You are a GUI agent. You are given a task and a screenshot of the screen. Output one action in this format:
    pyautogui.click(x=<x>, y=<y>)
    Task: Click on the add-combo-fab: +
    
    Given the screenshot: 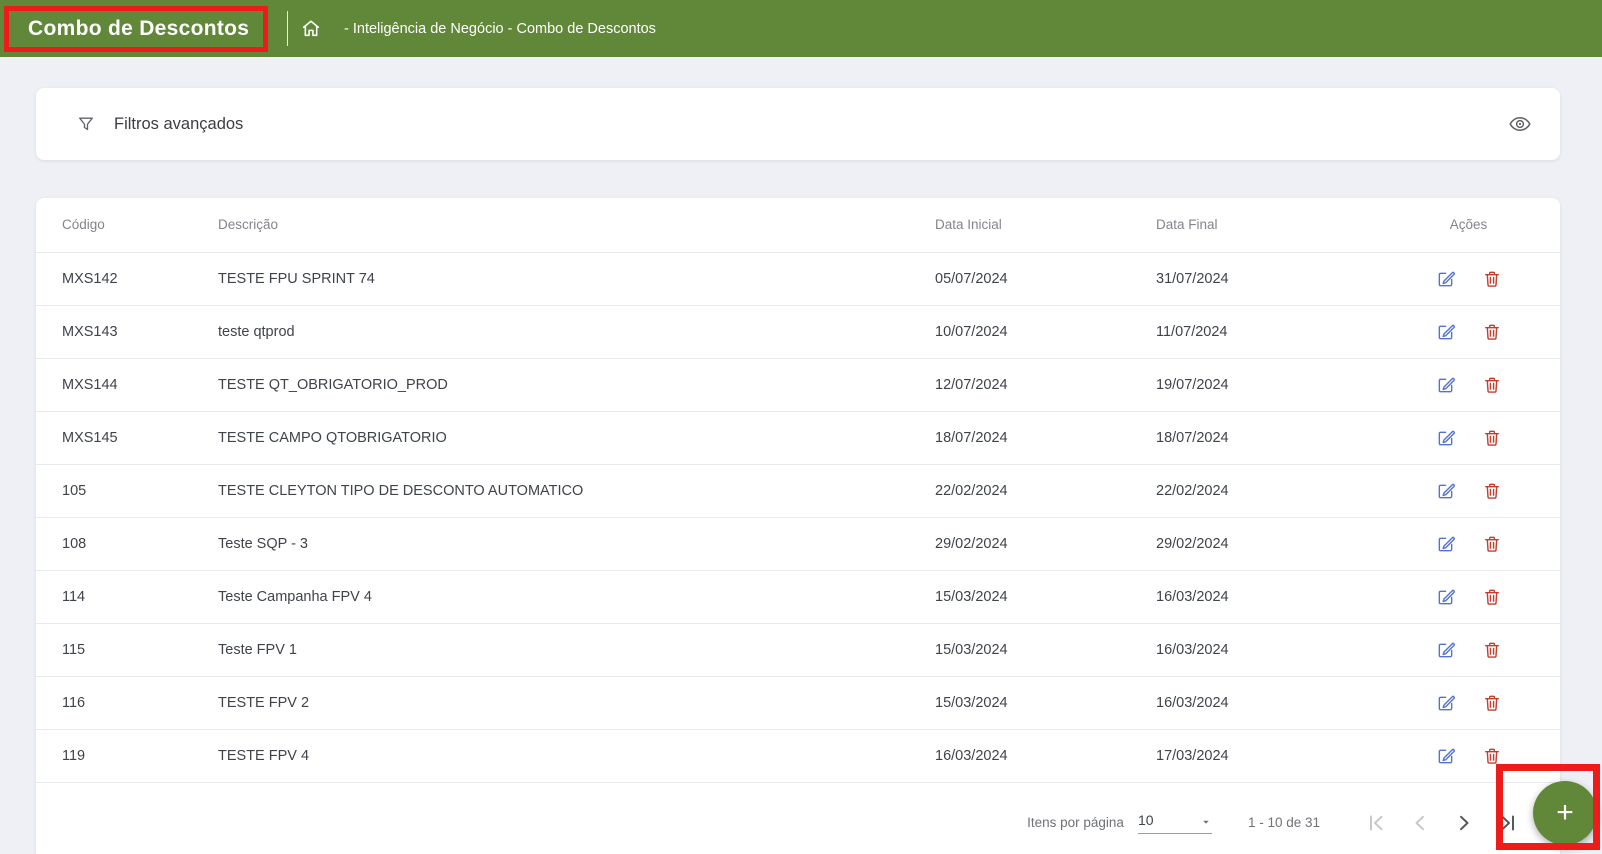 What is the action you would take?
    pyautogui.click(x=1565, y=813)
    